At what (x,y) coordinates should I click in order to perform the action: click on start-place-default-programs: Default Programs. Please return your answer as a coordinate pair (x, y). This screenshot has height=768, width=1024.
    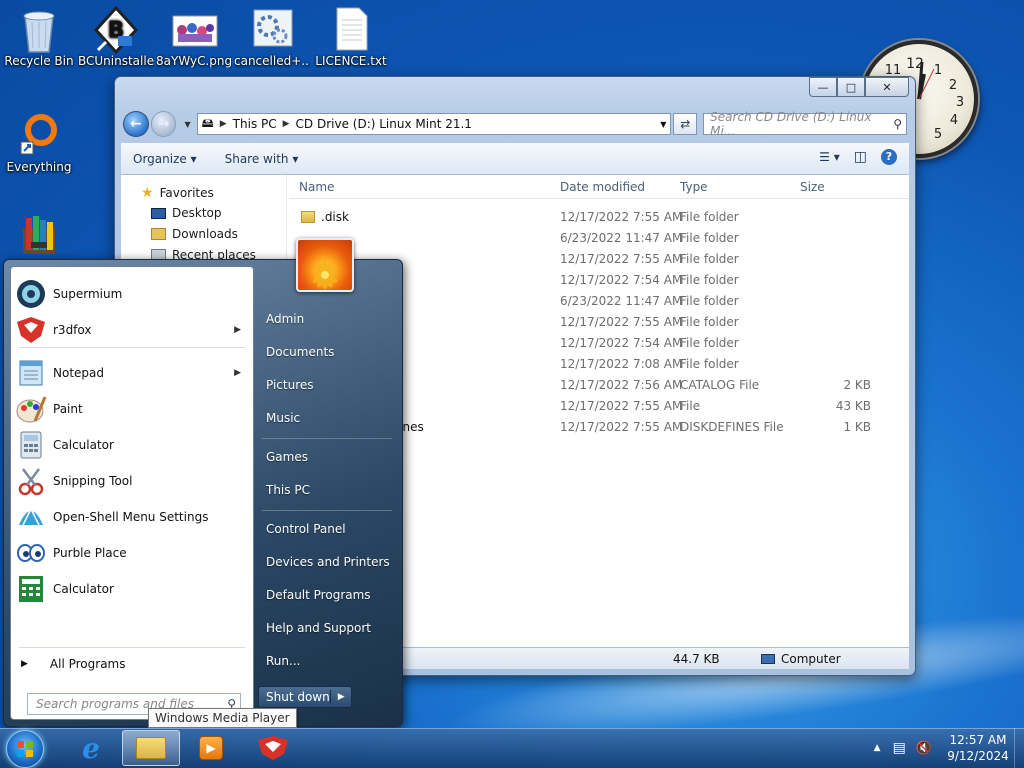
    Looking at the image, I should click on (318, 595).